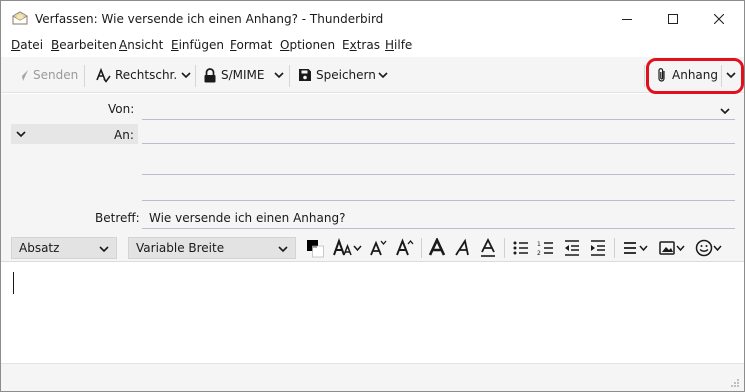 This screenshot has height=392, width=745. Describe the element at coordinates (361, 45) in the screenshot. I see `menu-extras: Extras` at that location.